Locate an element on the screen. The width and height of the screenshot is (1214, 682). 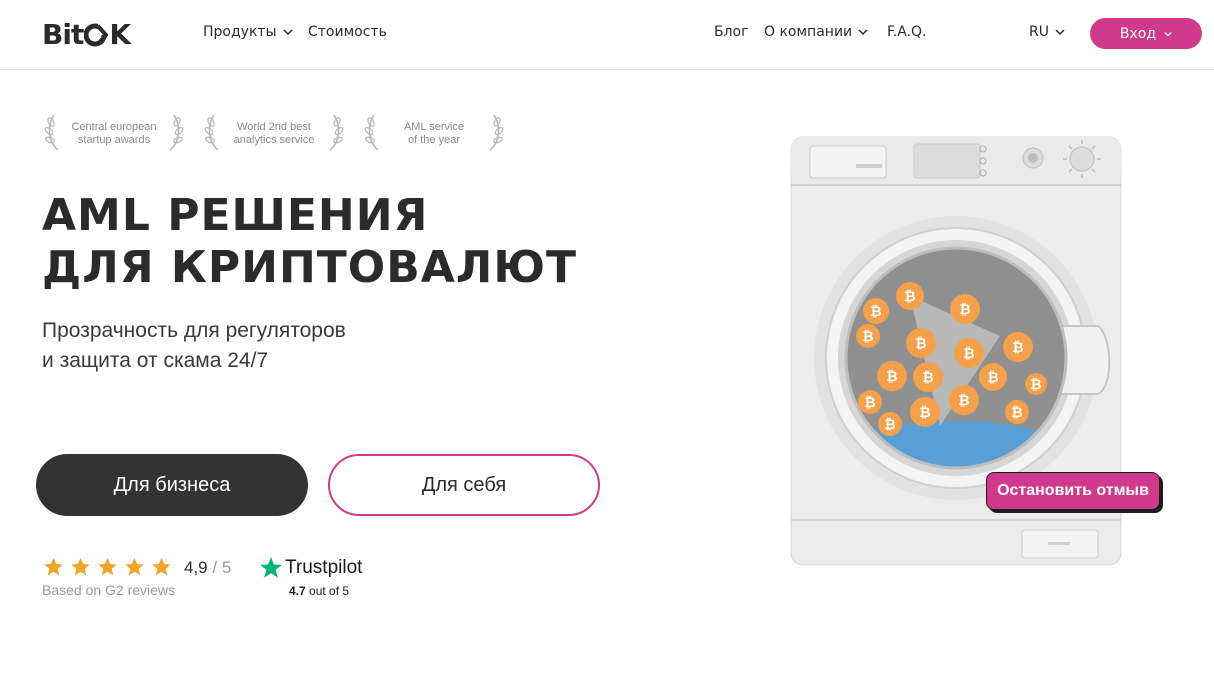
g2-rating: 4,9 / 5 Based on G2 reviews is located at coordinates (136, 577).